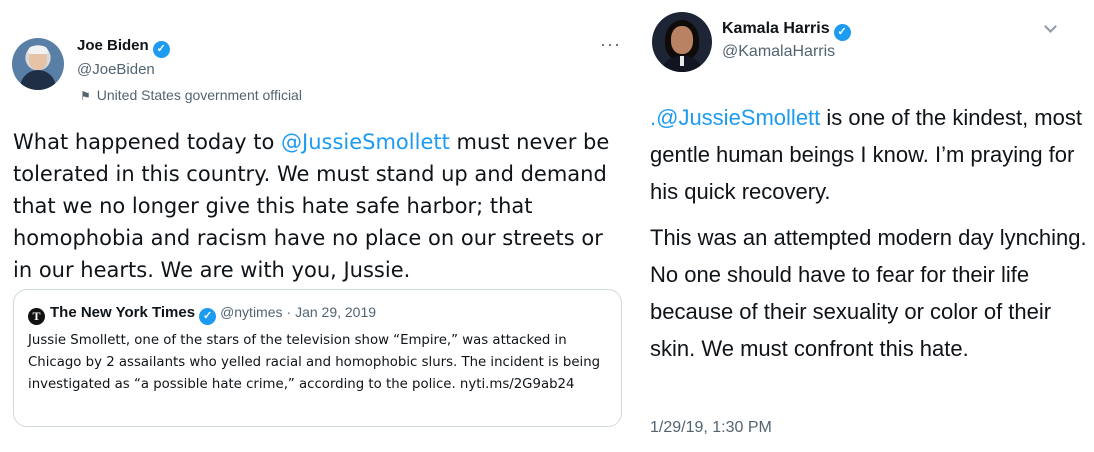  Describe the element at coordinates (85, 96) in the screenshot. I see `flag-icon: ⚑` at that location.